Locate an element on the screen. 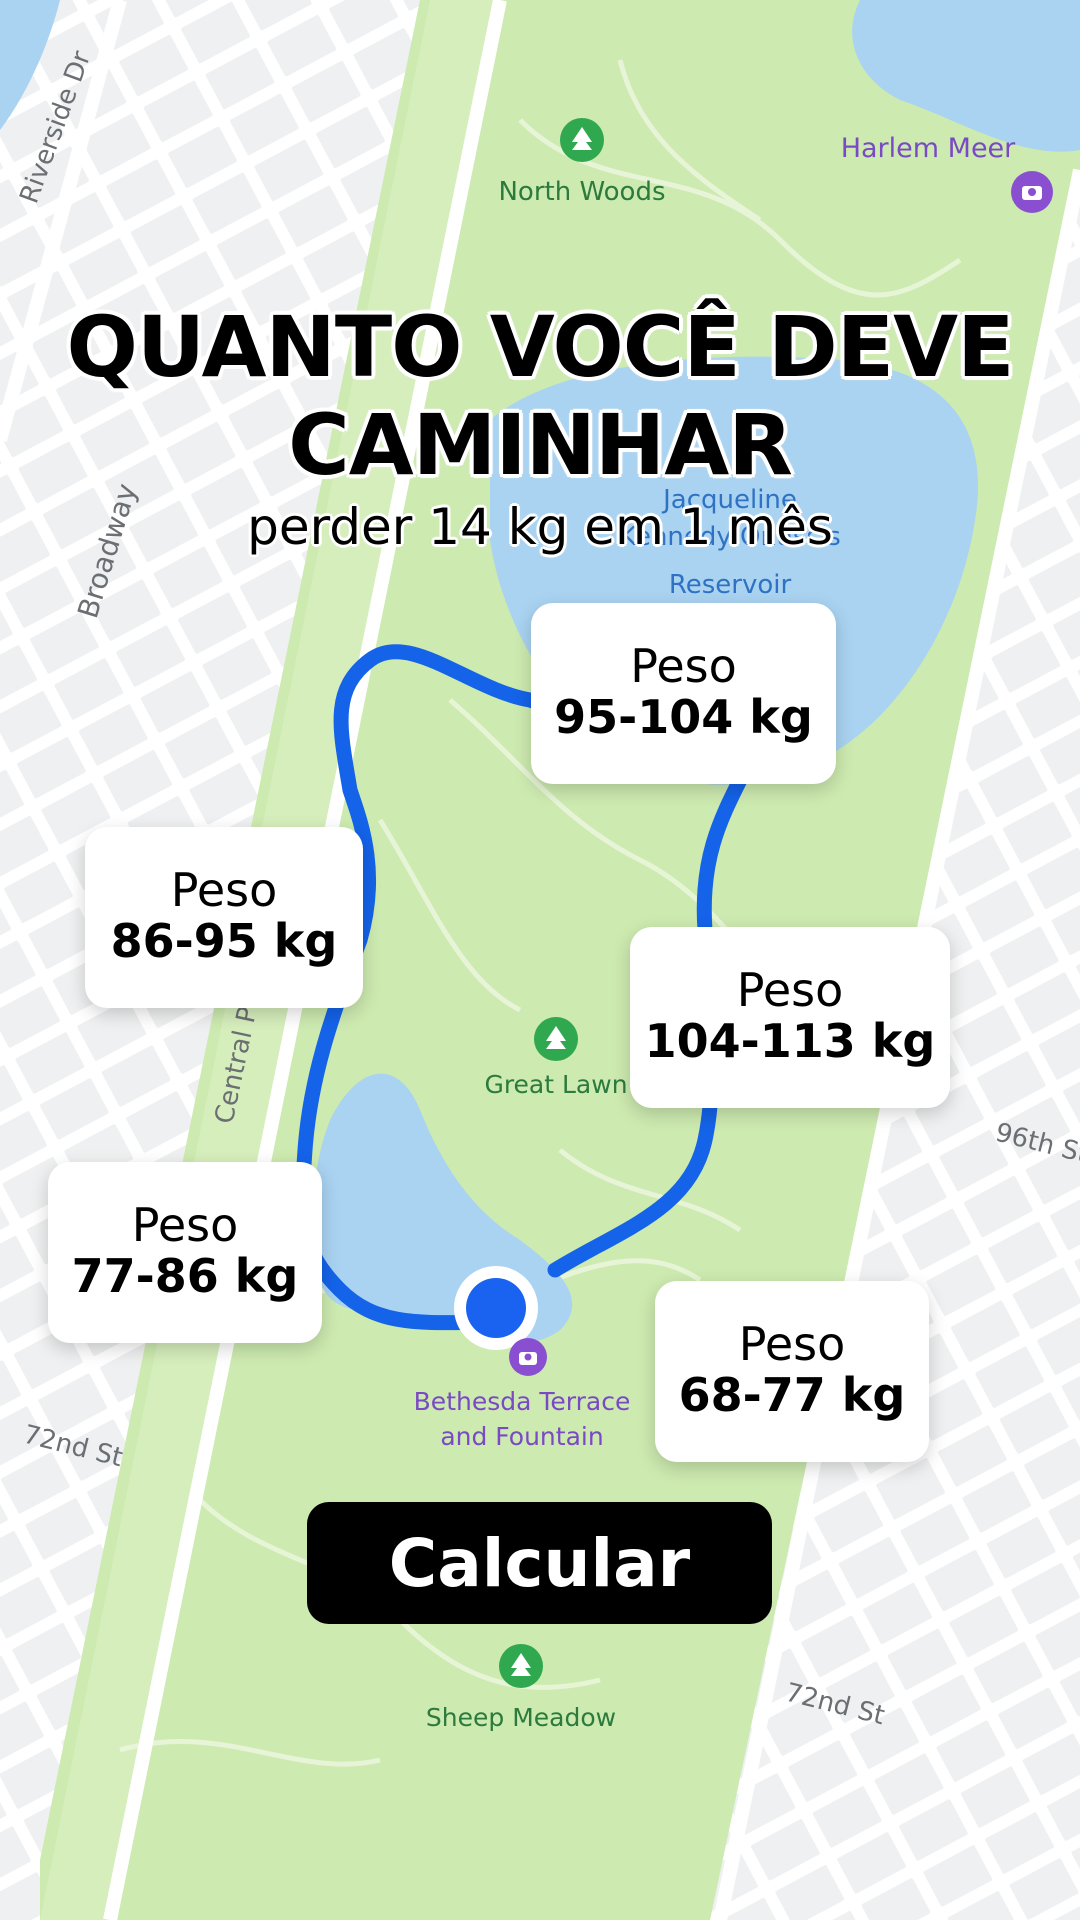  weight-card-86-95: Peso 86-95 kg is located at coordinates (224, 917).